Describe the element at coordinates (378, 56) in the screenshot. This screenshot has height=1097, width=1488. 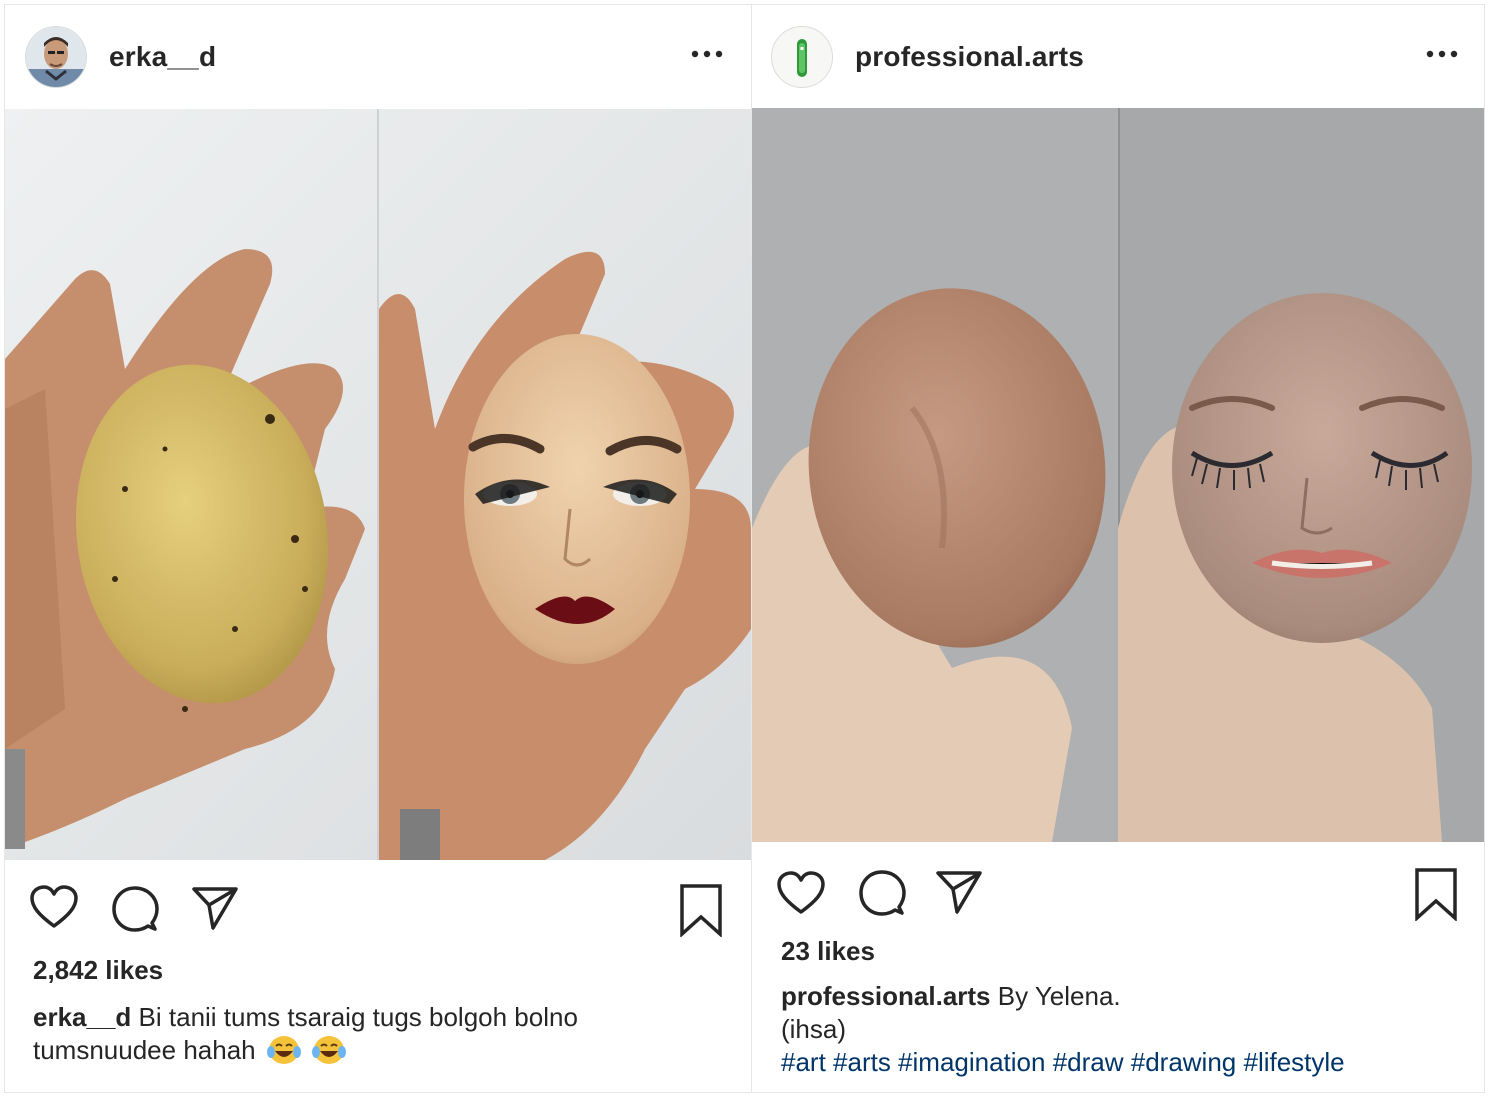
I see `post-header: erka__d` at that location.